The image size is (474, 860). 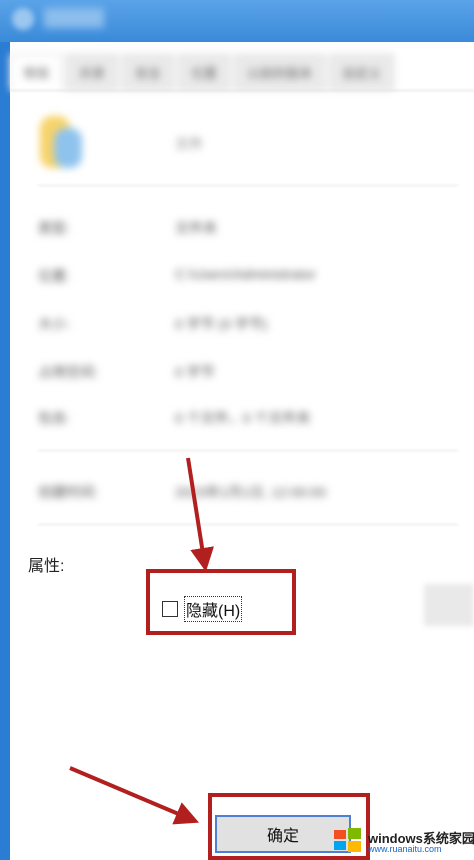 I want to click on folder-large-icon, so click(x=62, y=144).